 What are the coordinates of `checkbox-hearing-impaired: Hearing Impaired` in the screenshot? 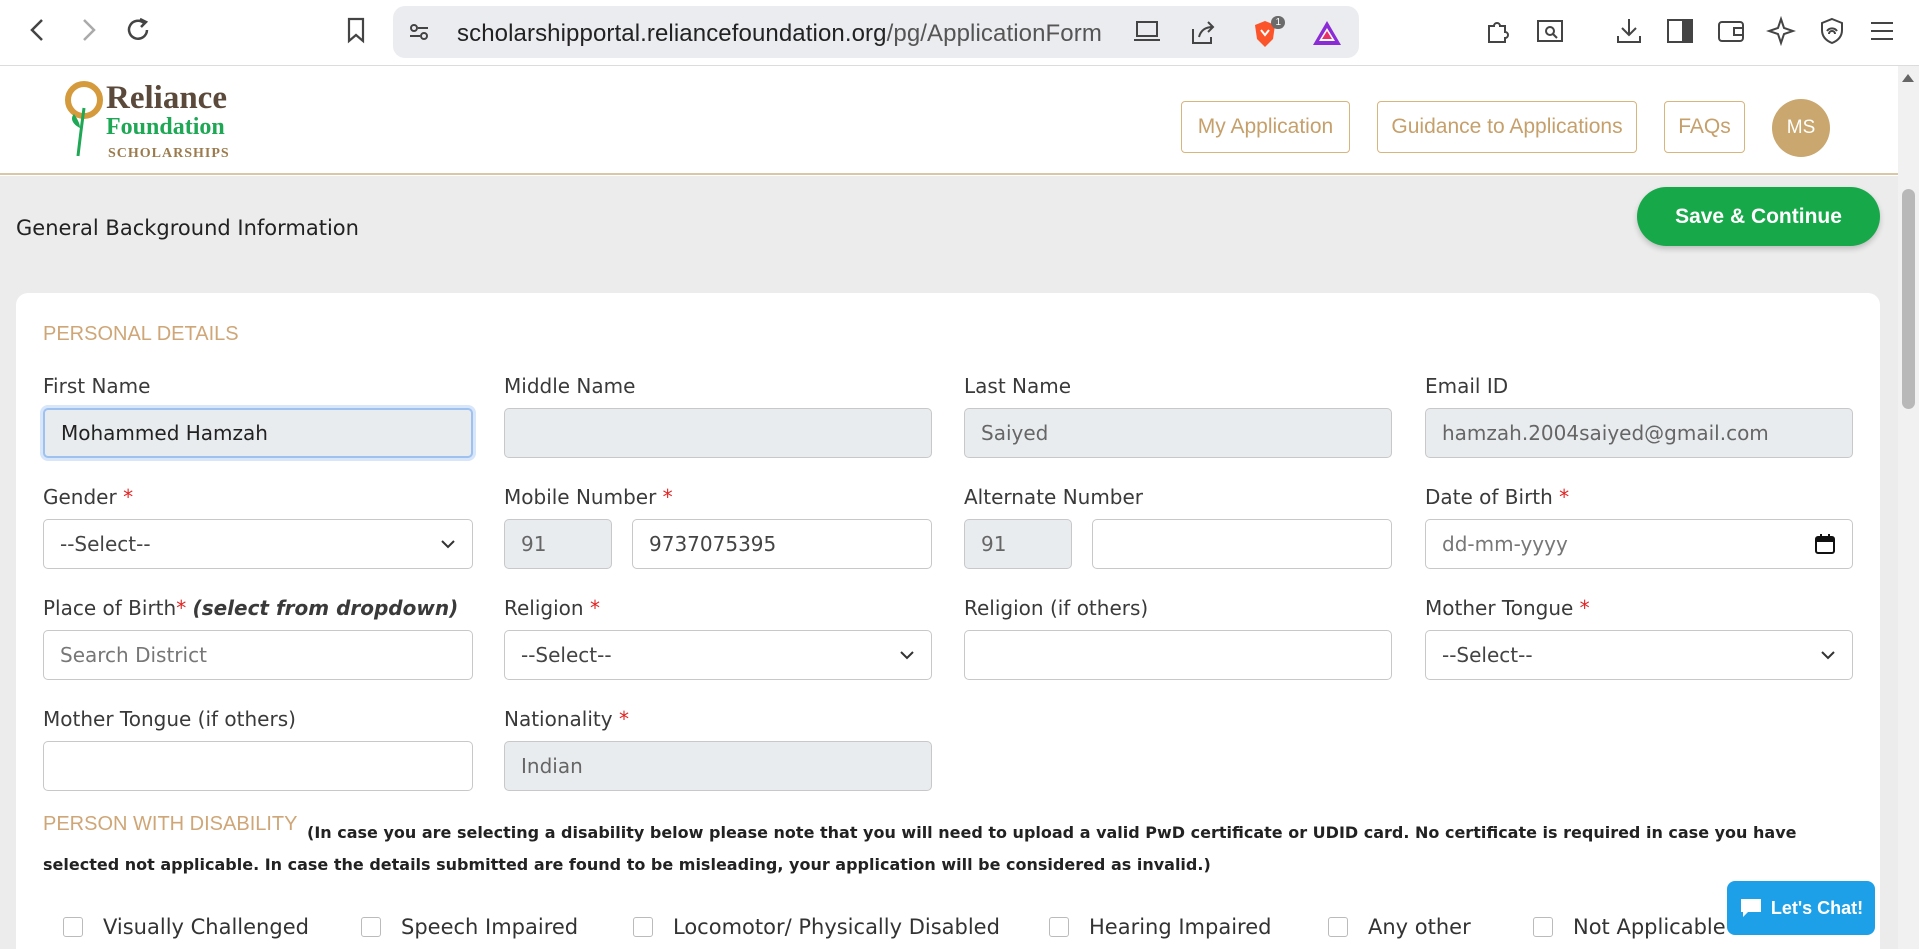 It's located at (1160, 927).